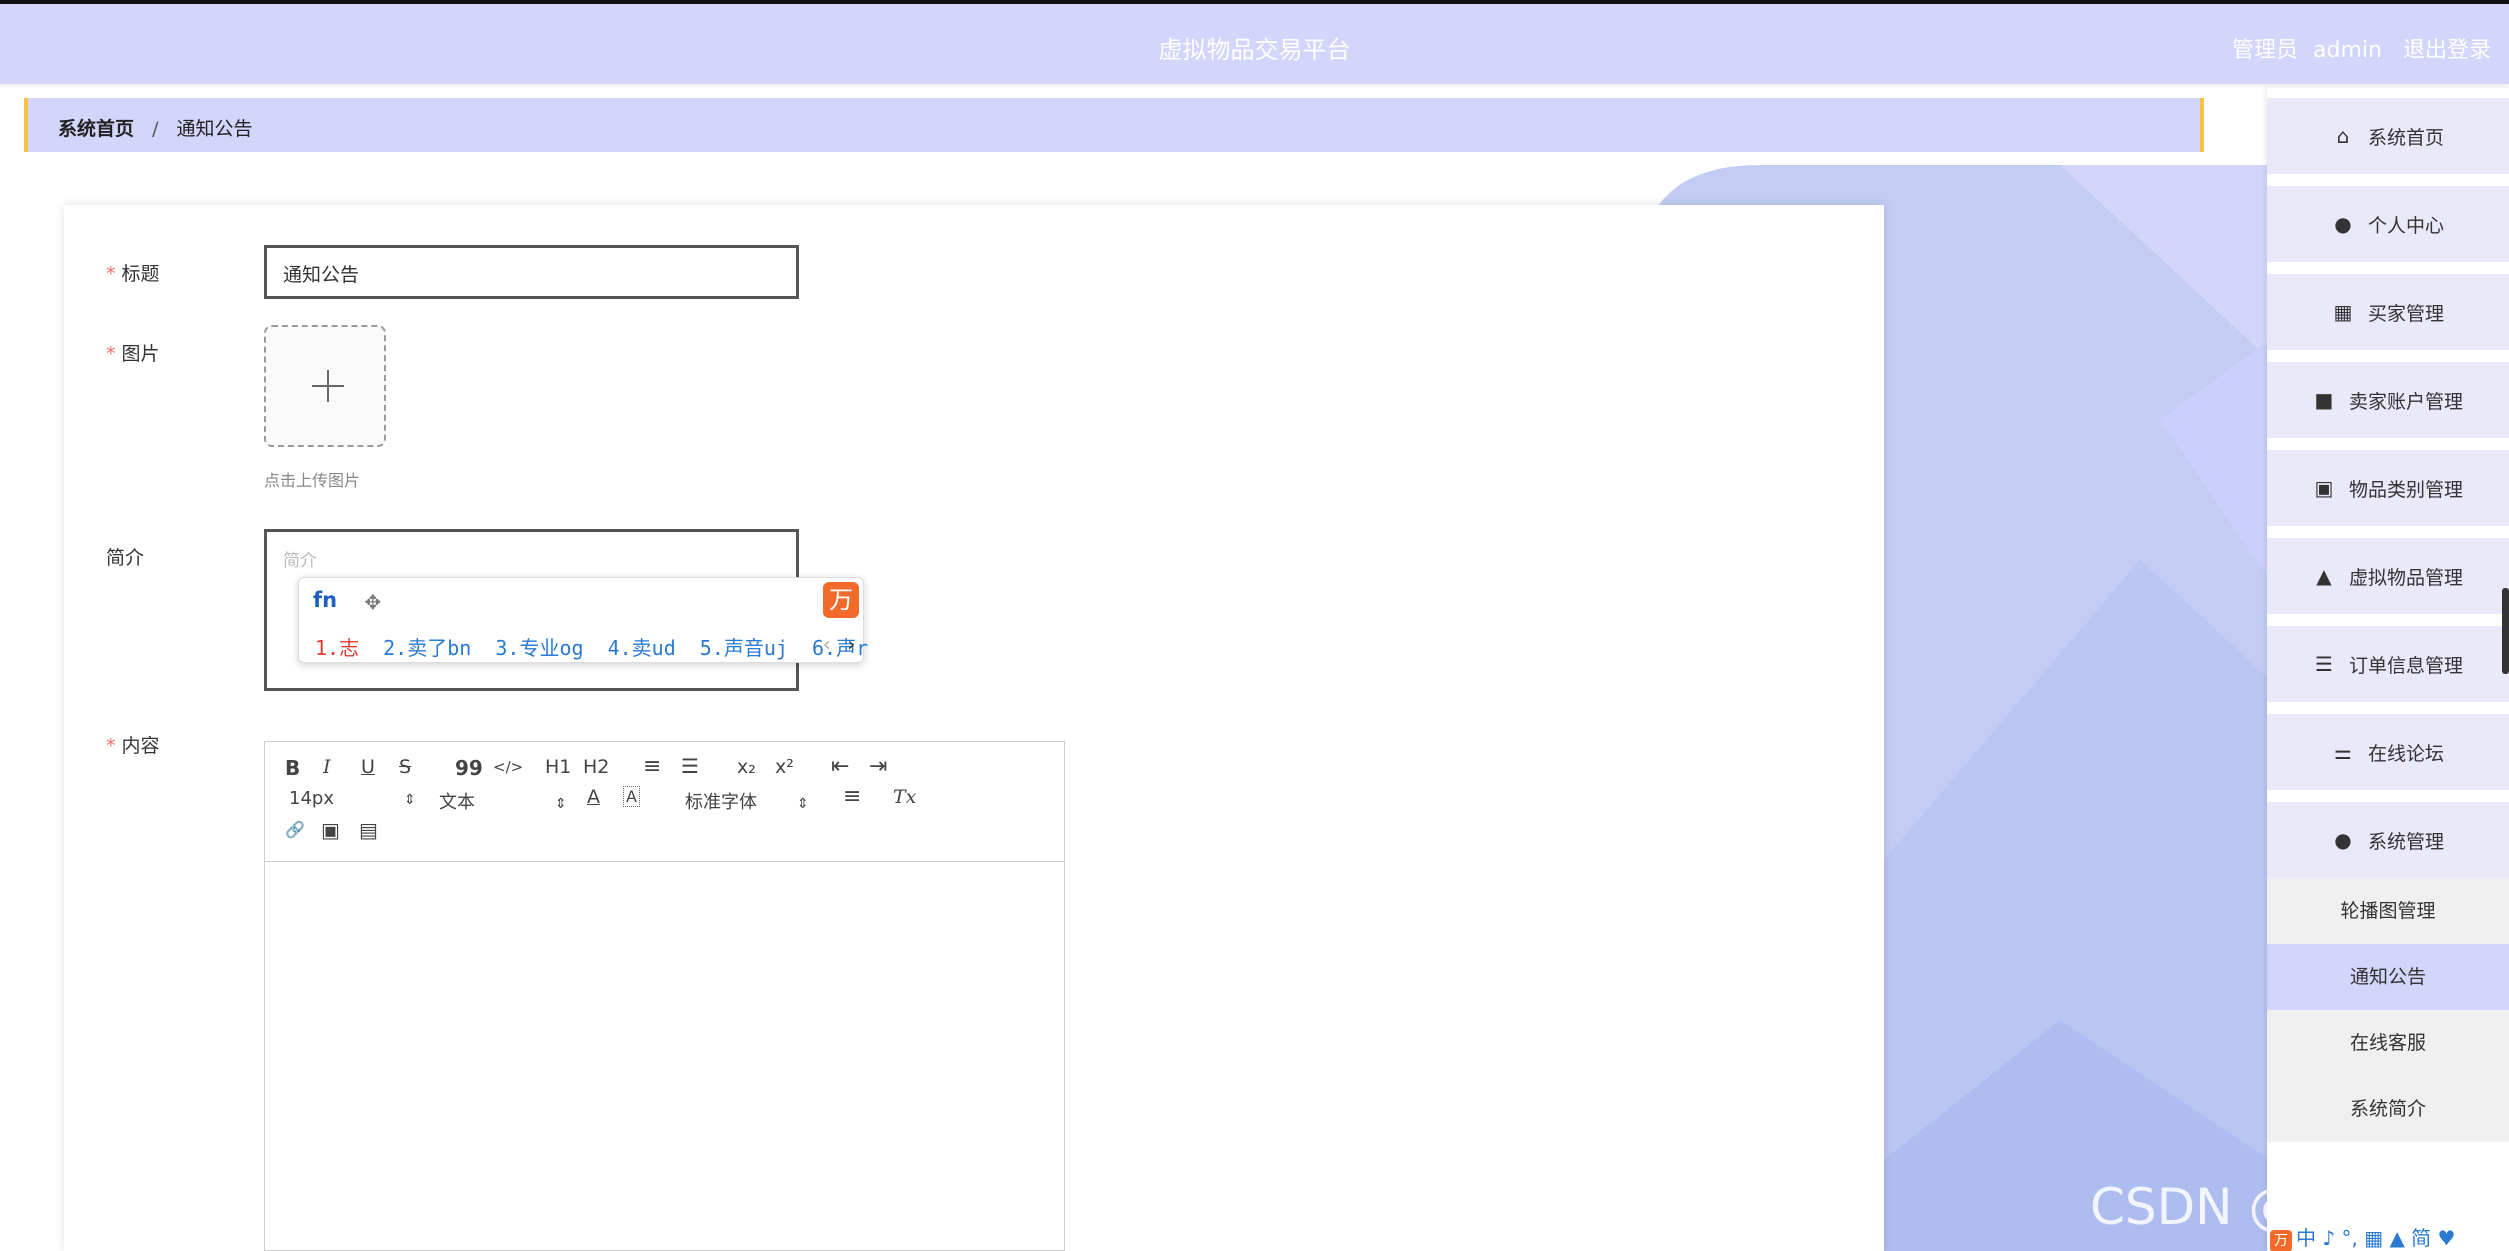  What do you see at coordinates (839, 644) in the screenshot?
I see `ime-page-arrows: ‹ ›` at bounding box center [839, 644].